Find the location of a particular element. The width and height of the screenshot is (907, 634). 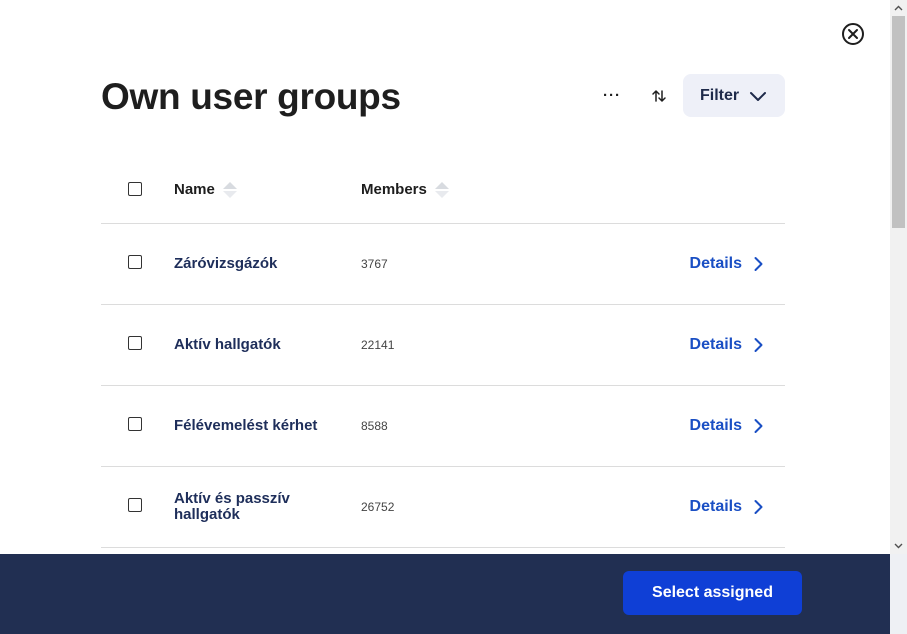

group-members-count: 26752 is located at coordinates (378, 507).